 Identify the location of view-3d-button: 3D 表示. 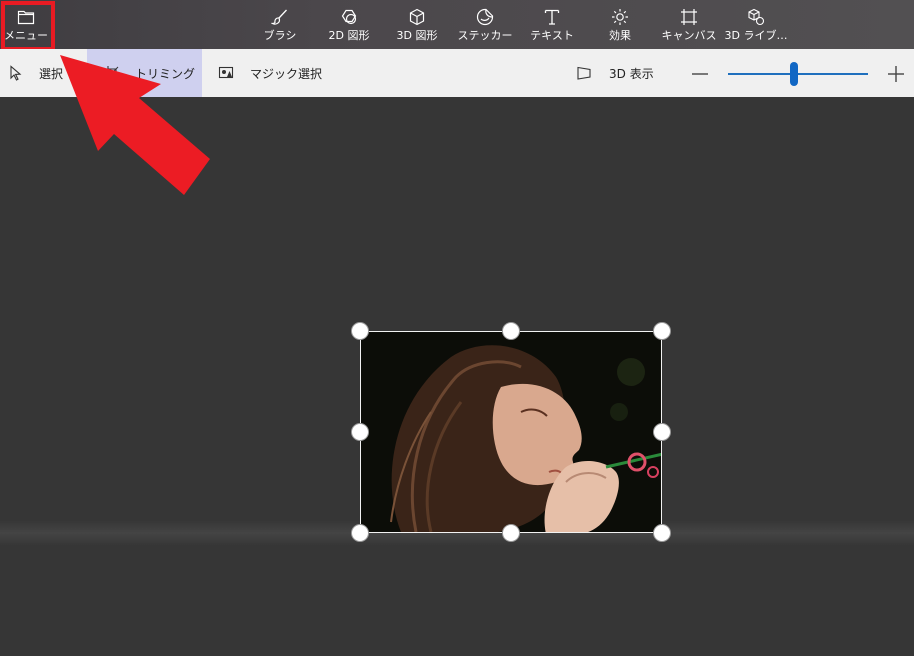
(615, 73).